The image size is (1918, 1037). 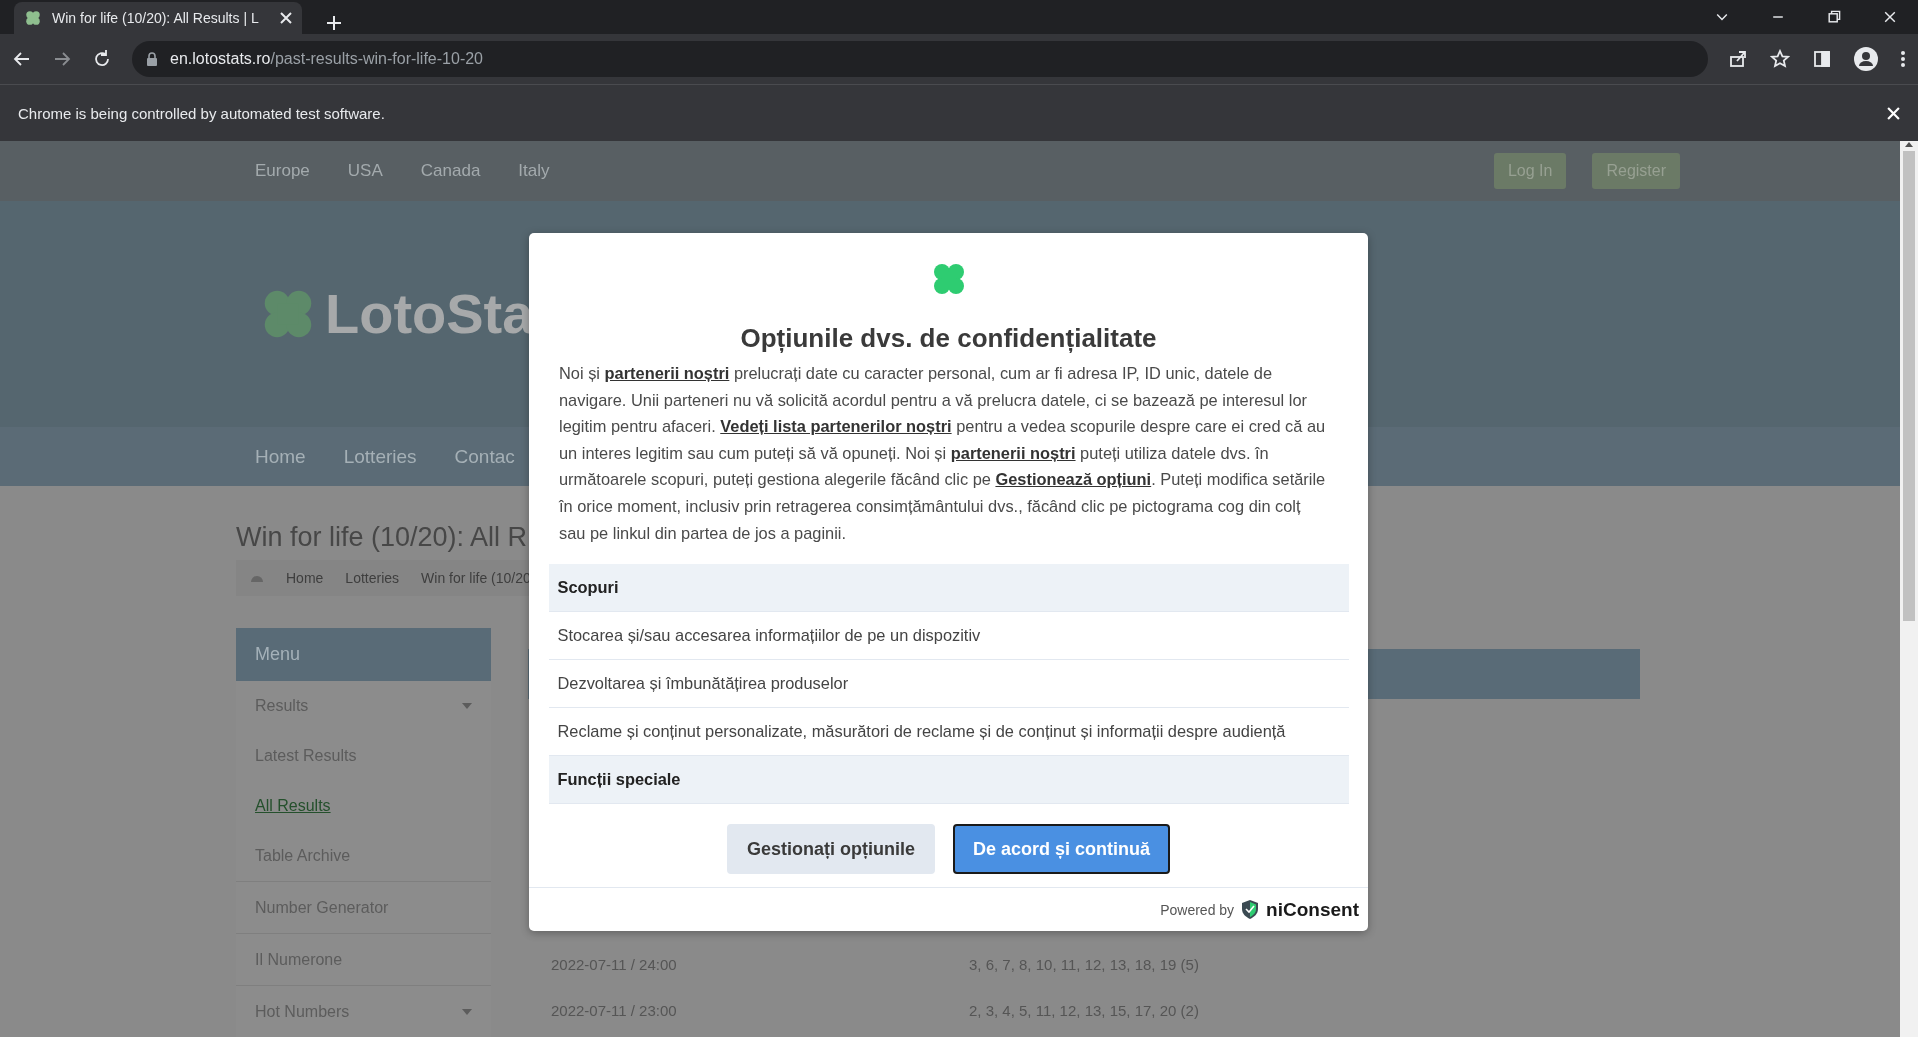 I want to click on clover-icon, so click(x=33, y=18).